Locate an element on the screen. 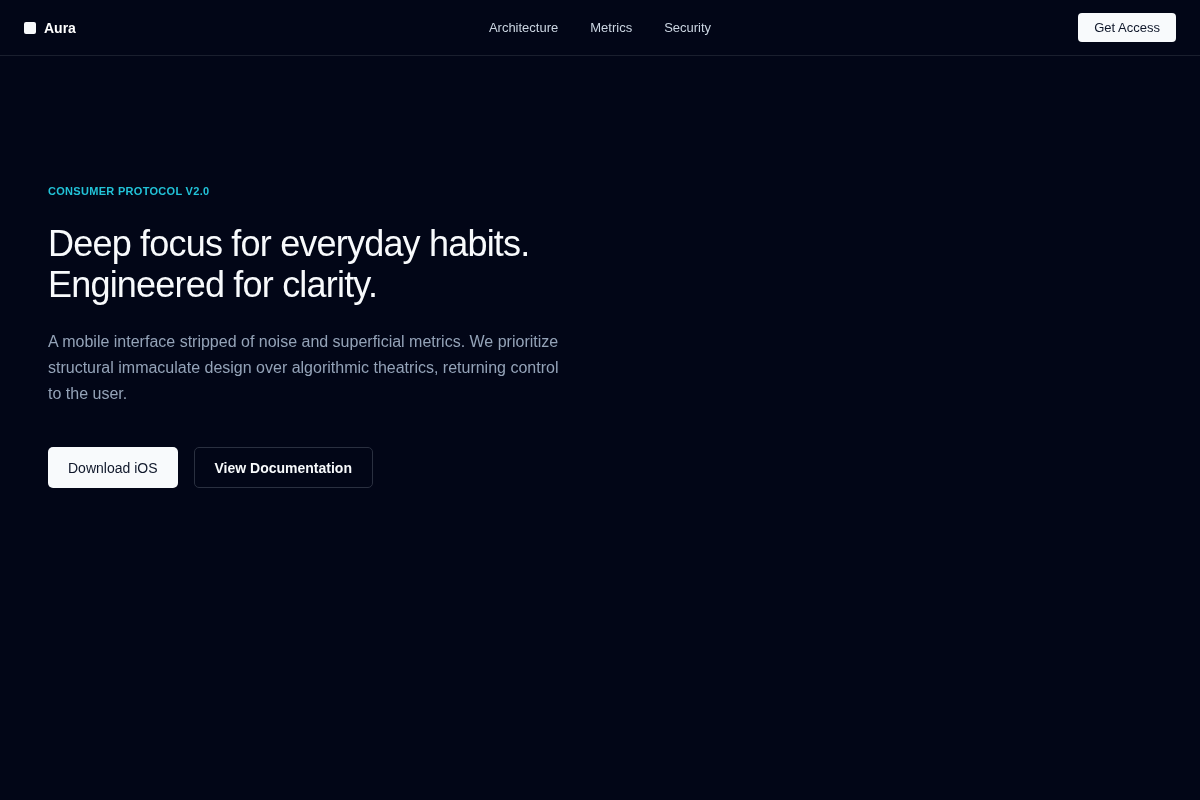  hero-description: A mobile interface stripped of noise and superficial metrics. We prioritize structural immaculate design over algorithmic theatrics, returning control to the user. is located at coordinates (304, 368).